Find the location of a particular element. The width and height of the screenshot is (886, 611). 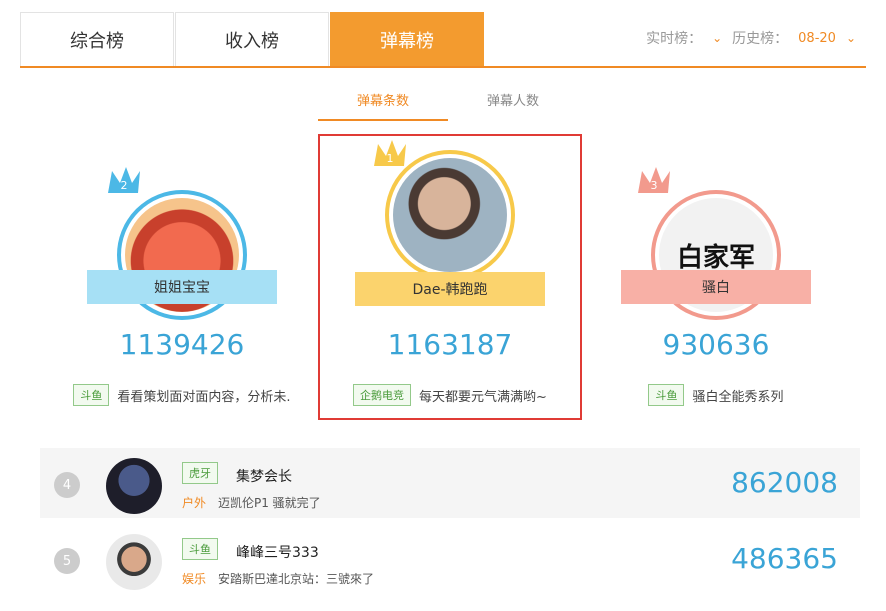

podium-rank-2: 2 姐姐宝宝 1139426 斗鱼 看看策划面对面内容，分析未. is located at coordinates (182, 280).